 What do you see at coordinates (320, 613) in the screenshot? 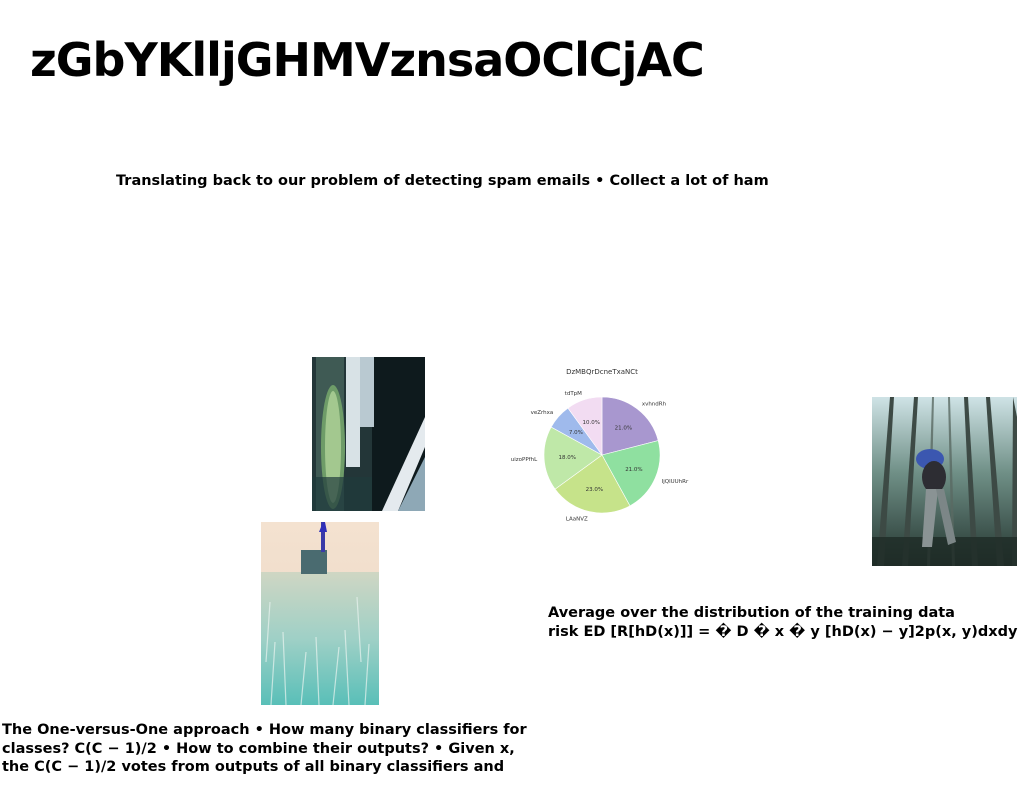
I see `photo-grass-field` at bounding box center [320, 613].